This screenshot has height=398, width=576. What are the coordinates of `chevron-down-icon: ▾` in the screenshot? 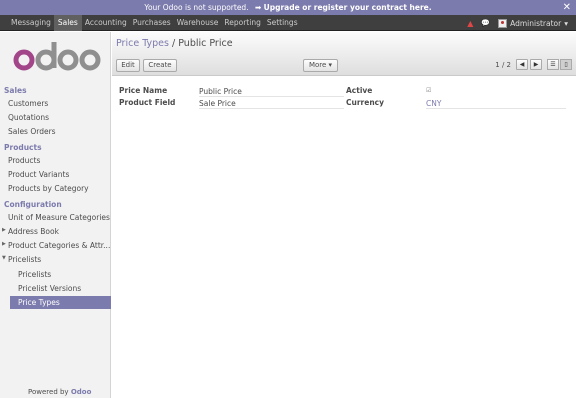 It's located at (566, 23).